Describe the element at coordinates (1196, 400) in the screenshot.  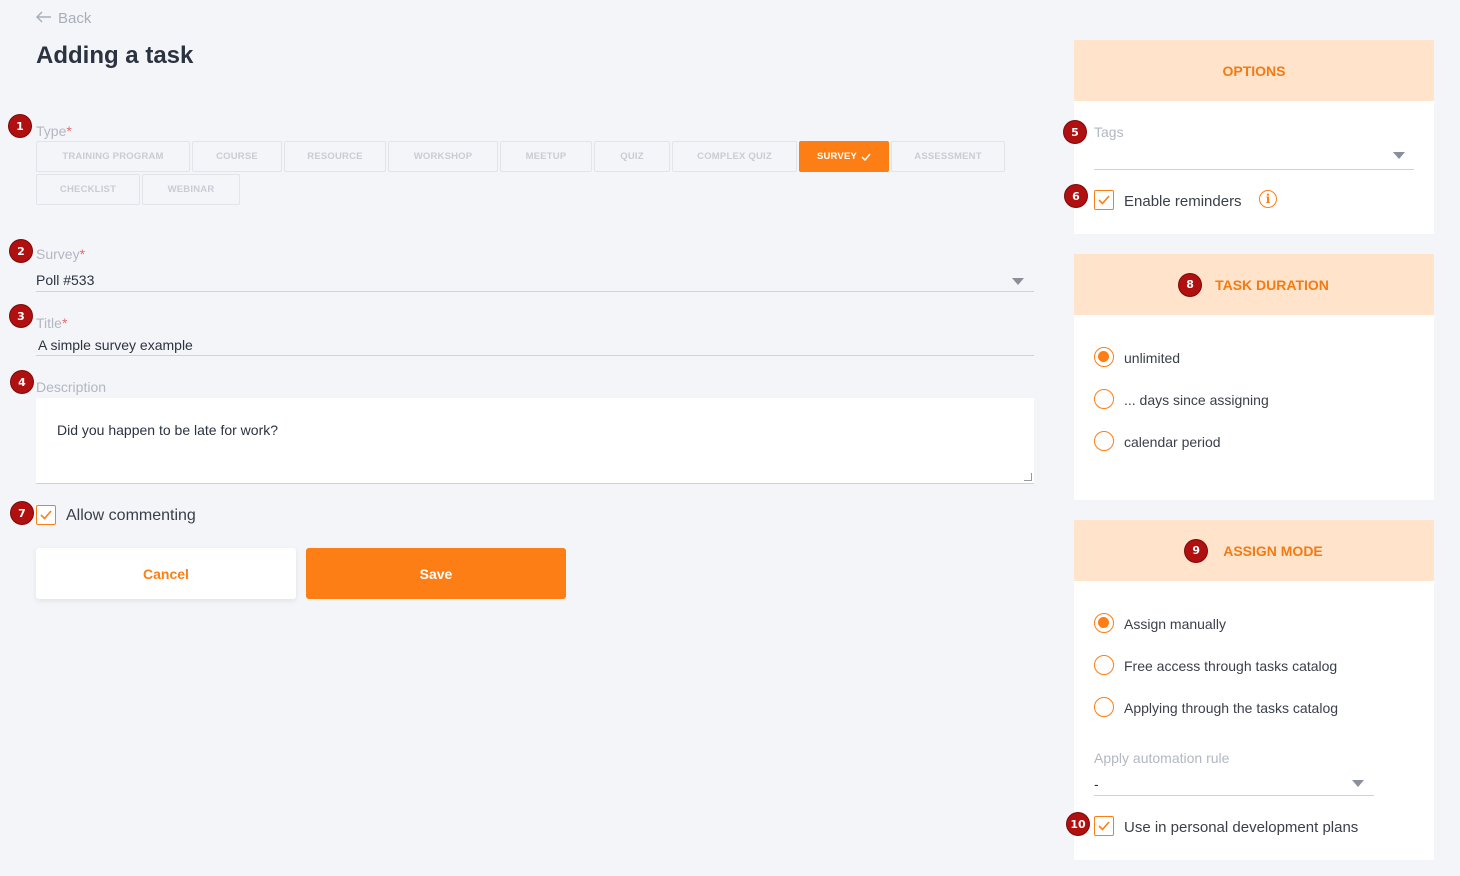
I see `duration-label-days: ... days since assigning` at that location.